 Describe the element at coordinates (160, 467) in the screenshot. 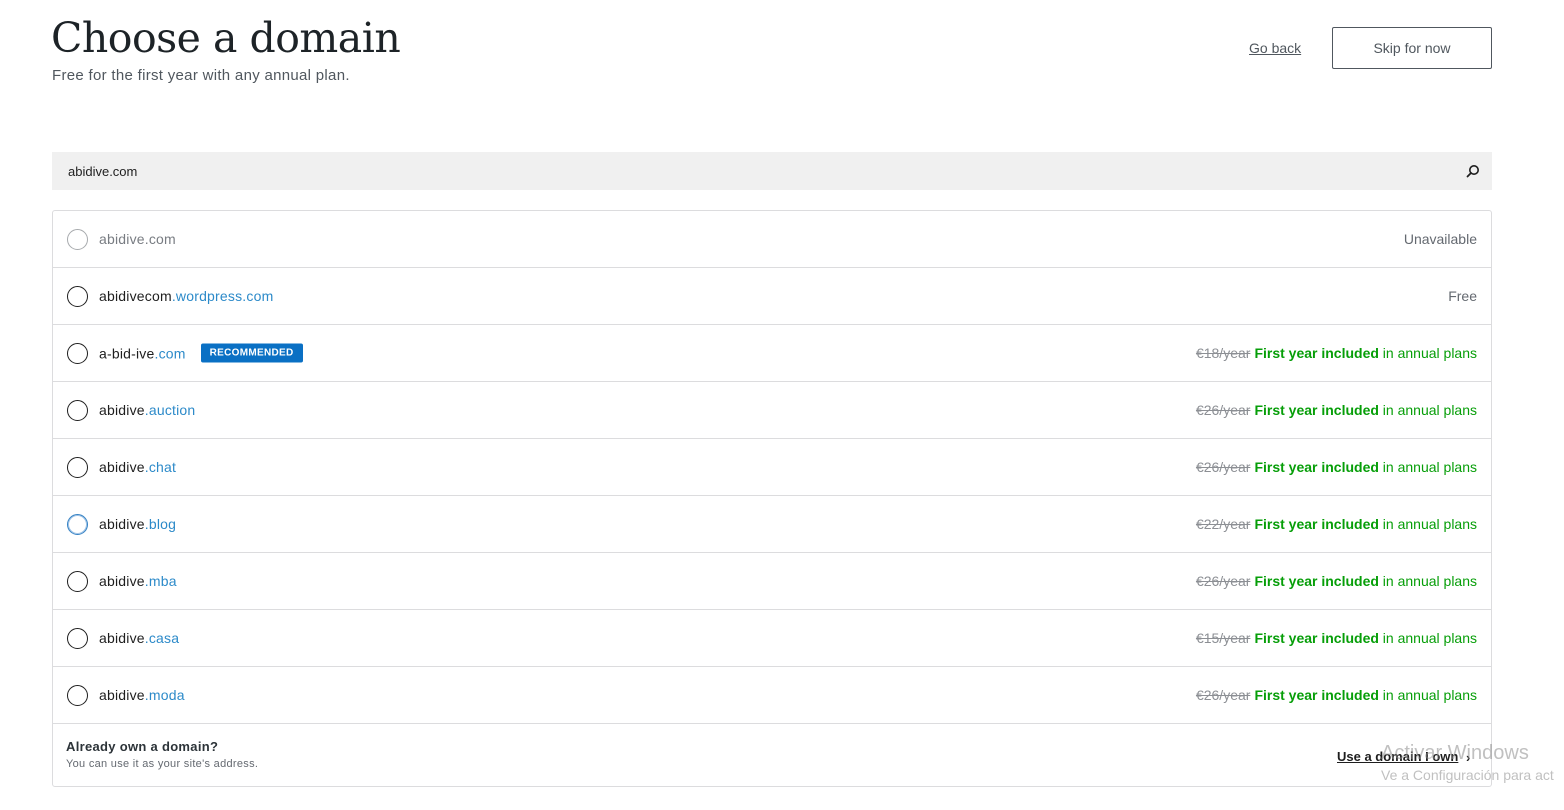

I see `domain-tld: .chat` at that location.